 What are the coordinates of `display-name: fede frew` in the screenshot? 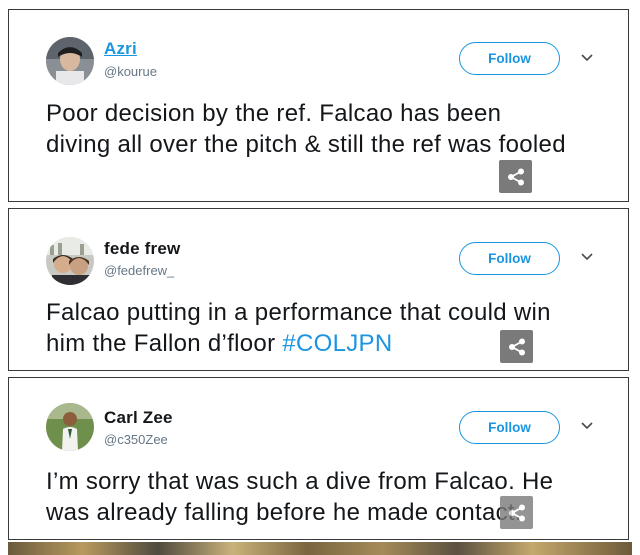 It's located at (142, 249).